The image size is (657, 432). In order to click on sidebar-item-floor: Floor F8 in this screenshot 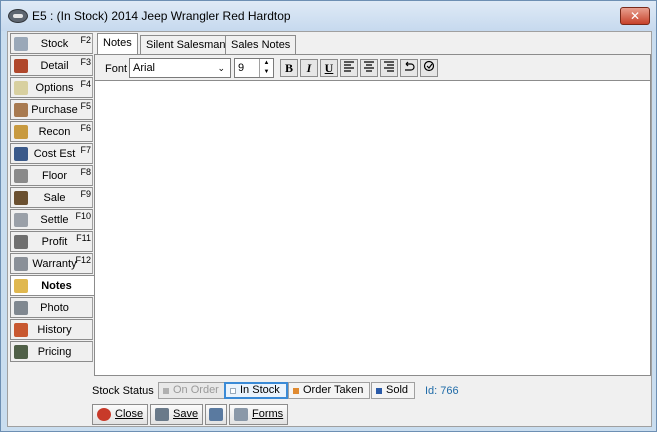, I will do `click(51, 175)`.